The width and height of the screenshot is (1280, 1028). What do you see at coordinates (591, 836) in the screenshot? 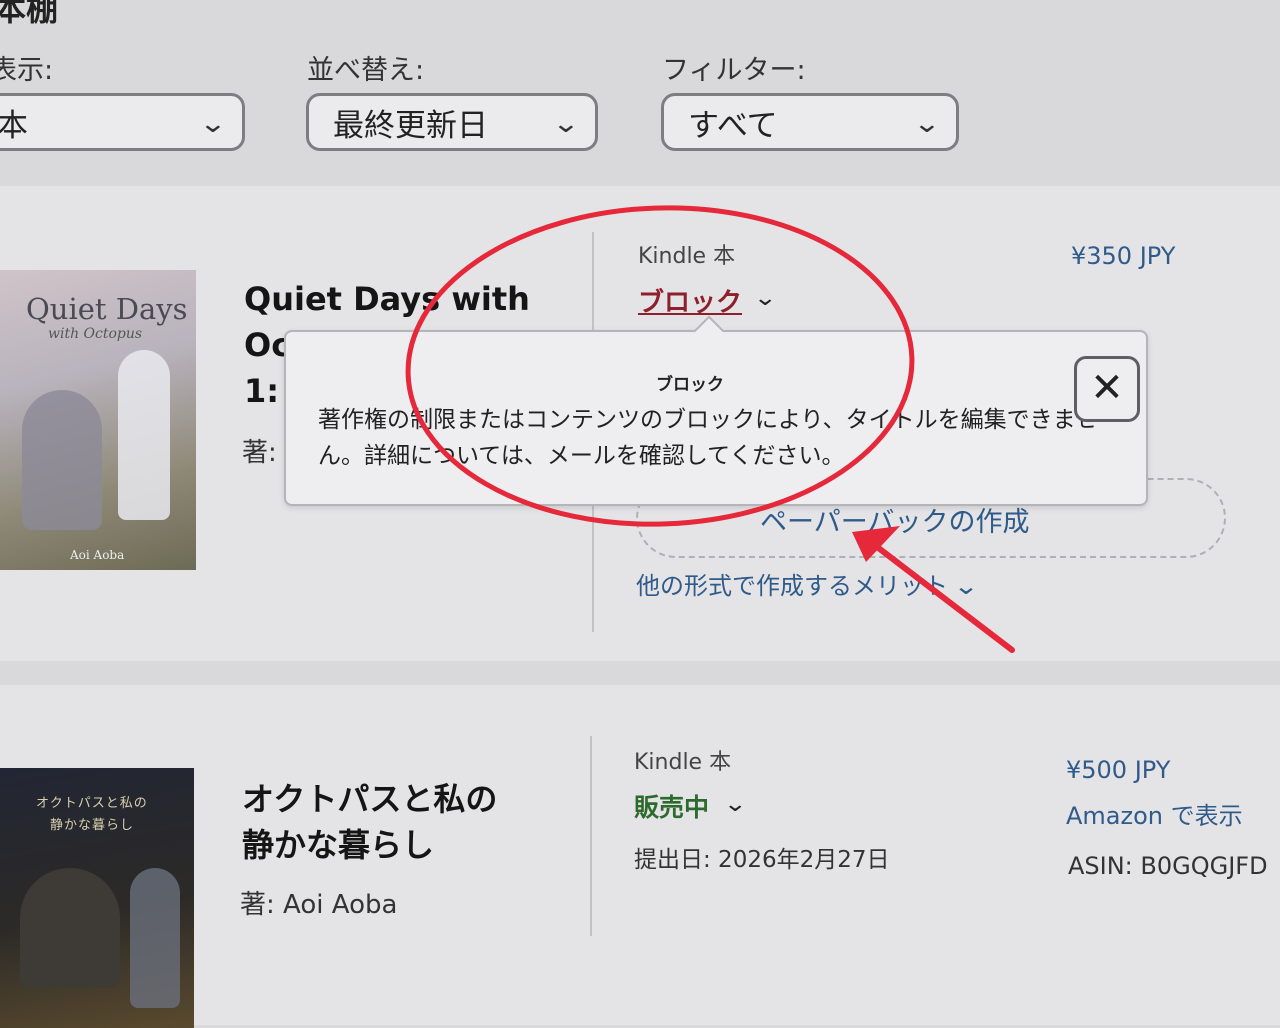
I see `column-divider` at bounding box center [591, 836].